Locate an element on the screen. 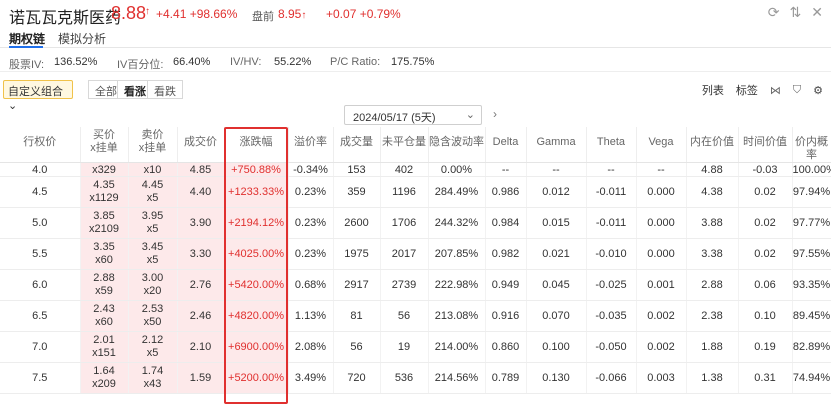  table-cell: -0.025 is located at coordinates (611, 285).